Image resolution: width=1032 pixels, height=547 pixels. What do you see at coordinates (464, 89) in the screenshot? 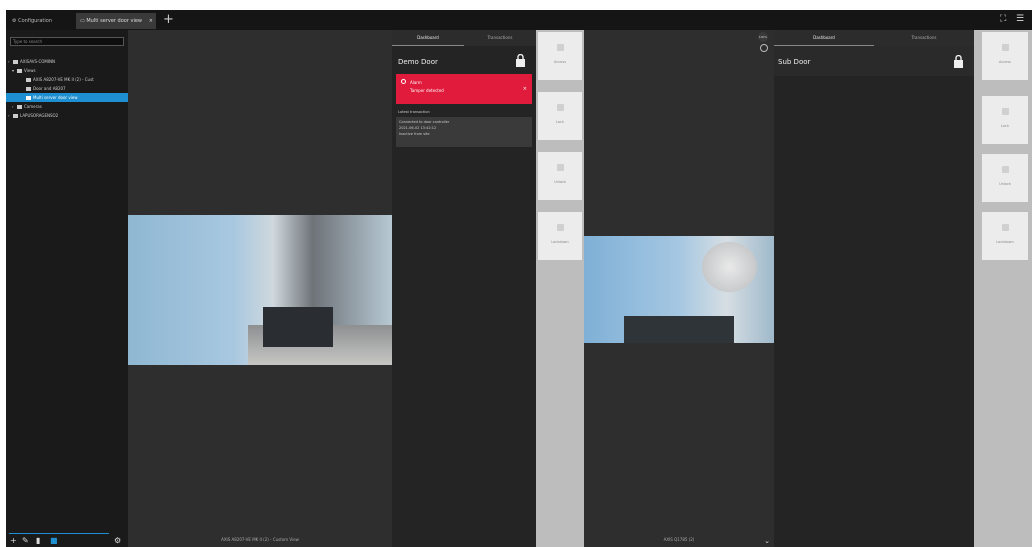
I see `alarm-banner: Alarm Tamper detected ×` at bounding box center [464, 89].